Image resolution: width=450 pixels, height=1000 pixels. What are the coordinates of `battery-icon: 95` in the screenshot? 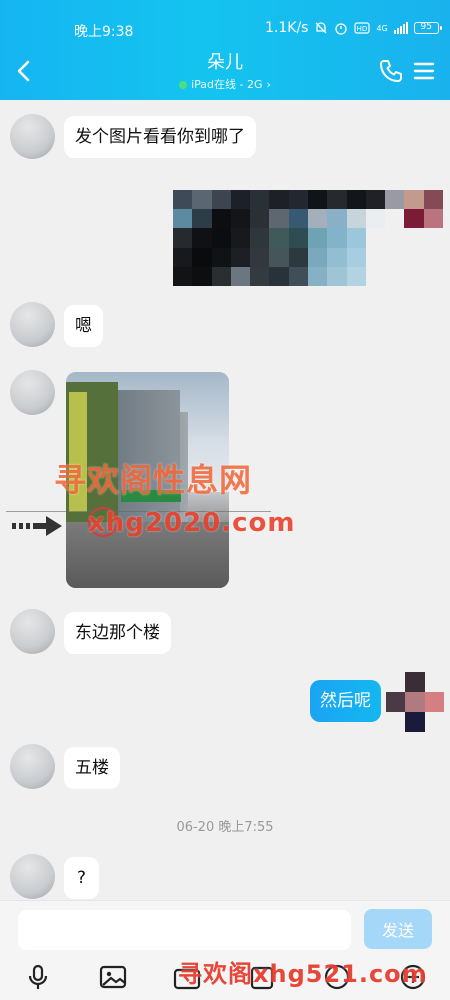 It's located at (427, 28).